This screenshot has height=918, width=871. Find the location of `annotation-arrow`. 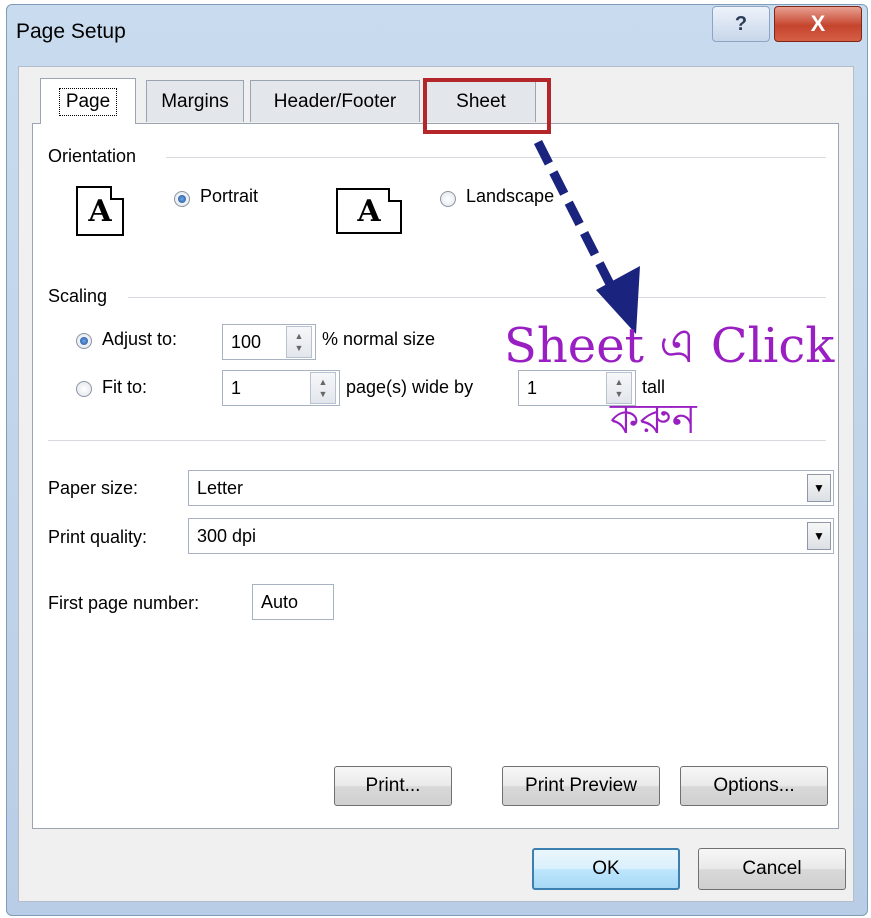

annotation-arrow is located at coordinates (586, 236).